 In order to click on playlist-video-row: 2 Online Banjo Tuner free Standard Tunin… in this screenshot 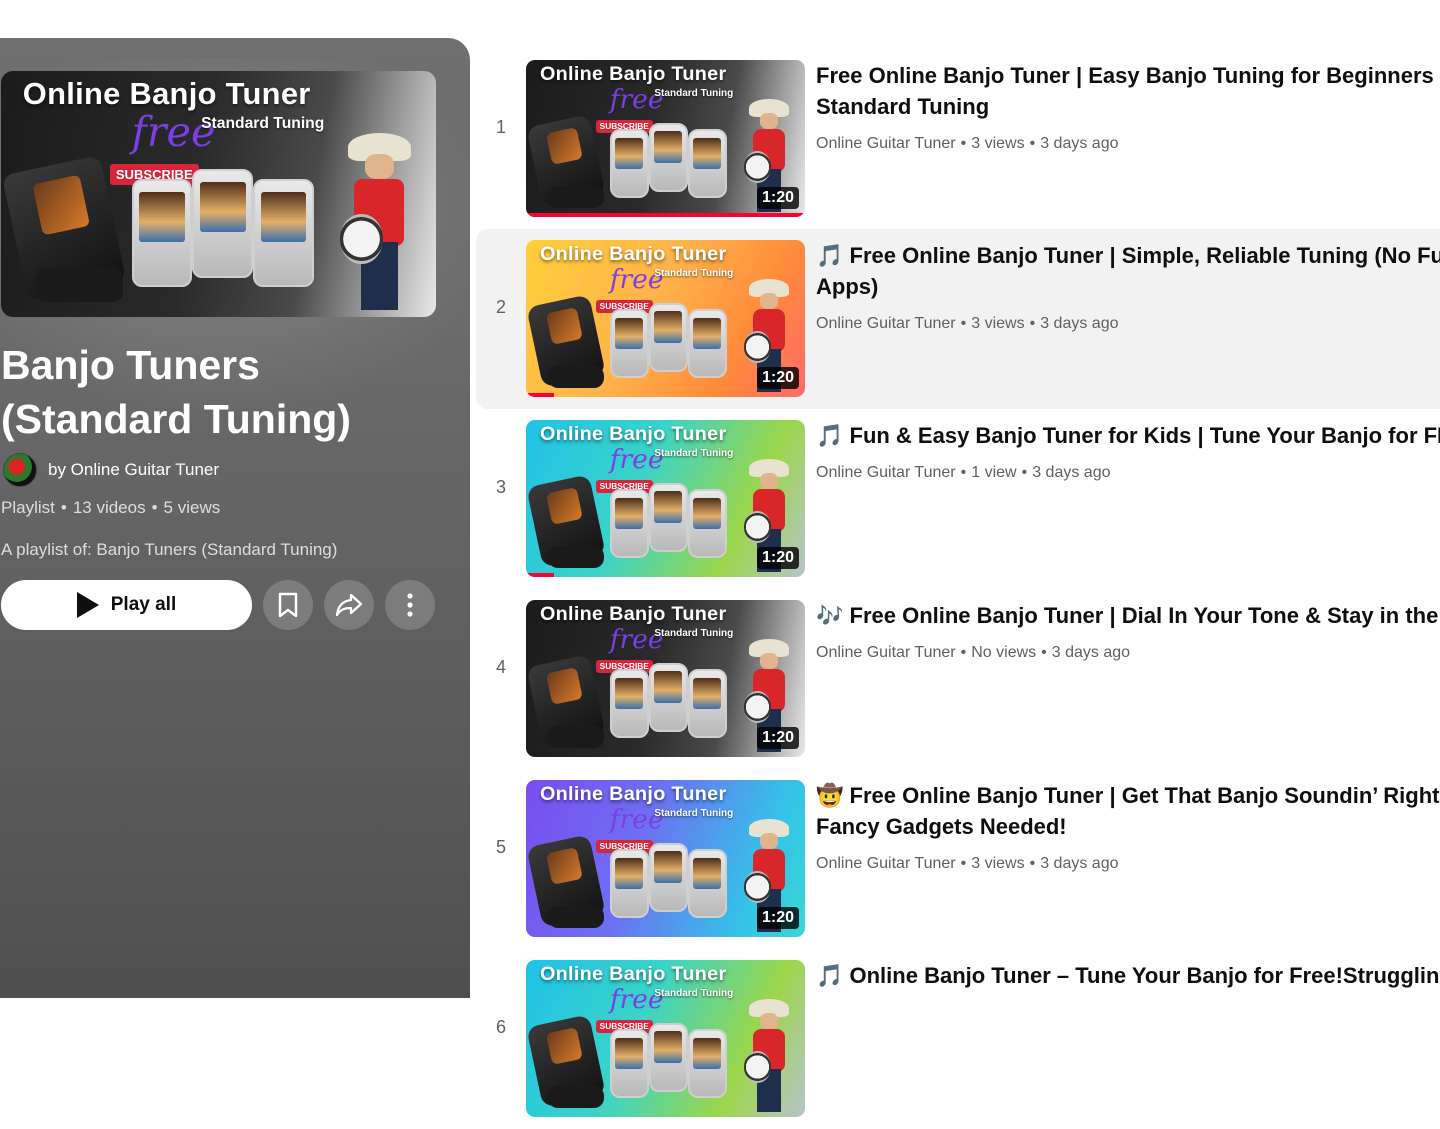, I will do `click(958, 319)`.